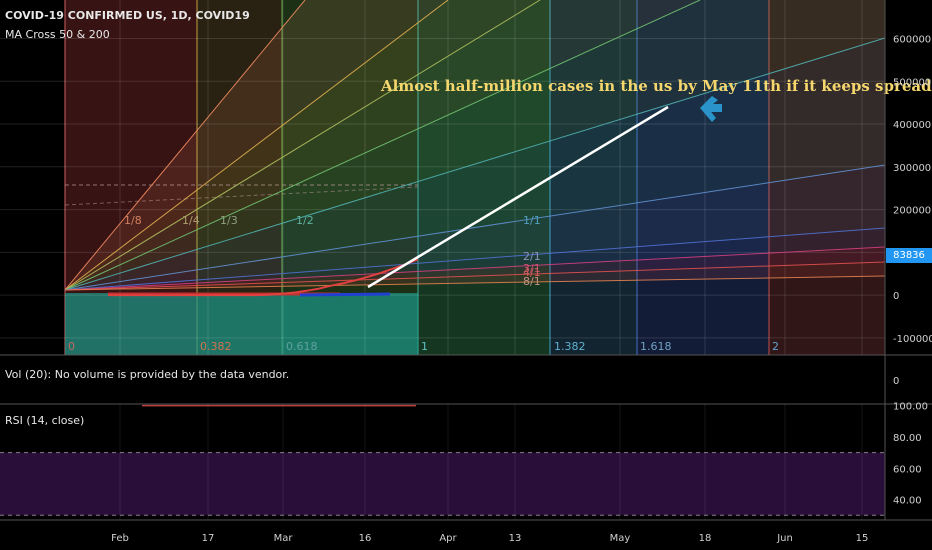 This screenshot has height=550, width=932. Describe the element at coordinates (912, 125) in the screenshot. I see `price-axis-tick: 400000` at that location.